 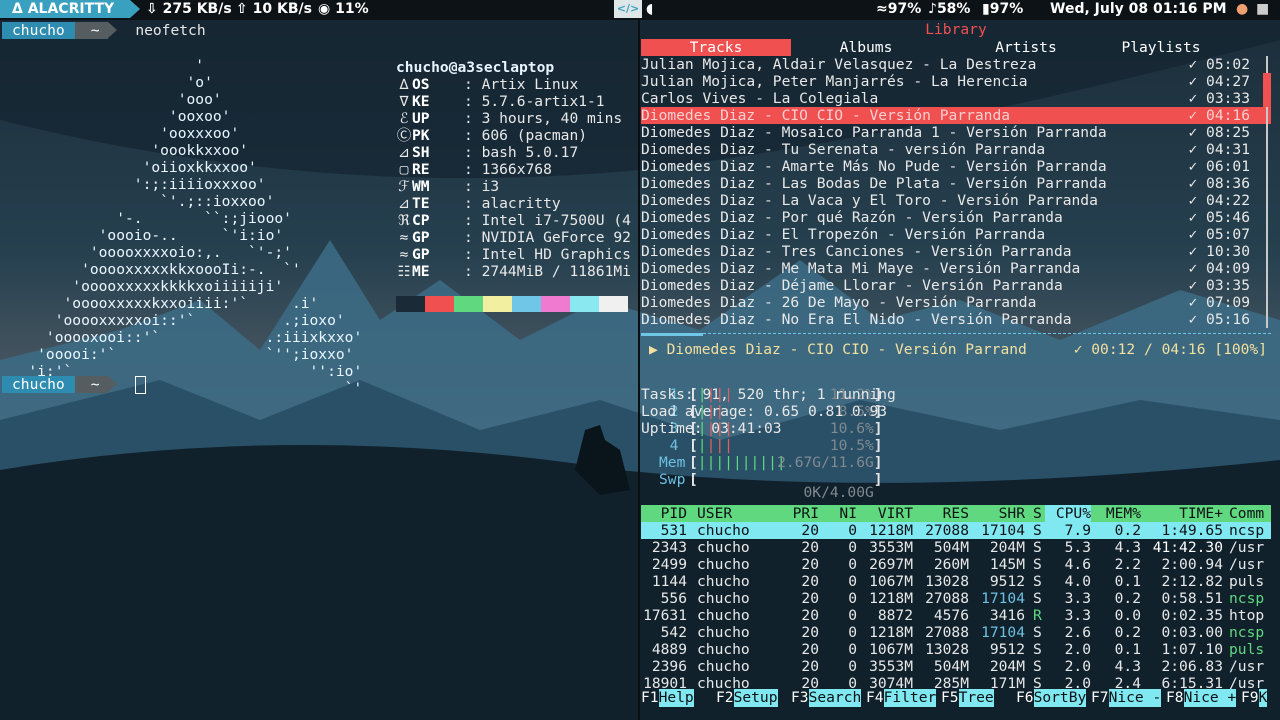 I want to click on fkey-number: F7, so click(x=1100, y=697).